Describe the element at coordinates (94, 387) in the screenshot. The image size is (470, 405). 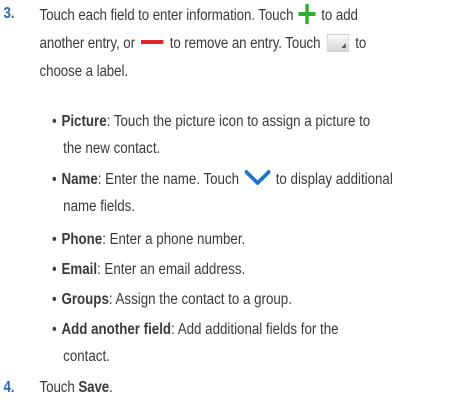
I see `save-term: Save` at that location.